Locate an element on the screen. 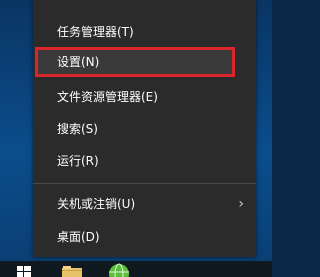  chevron-right-icon: › is located at coordinates (241, 204).